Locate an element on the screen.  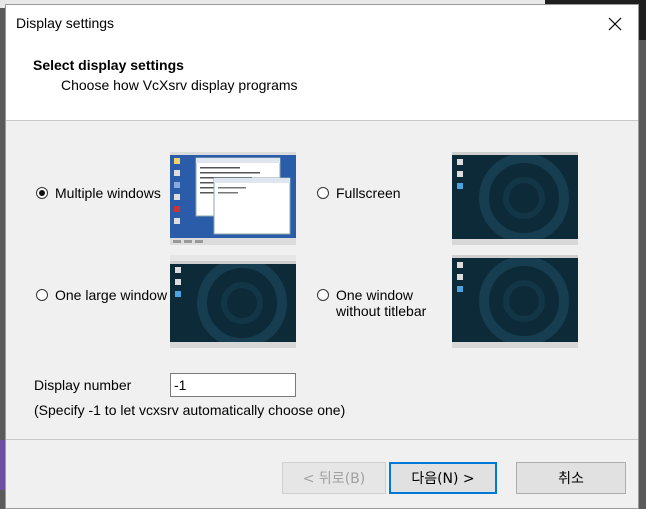
header-subtitle: Choose how VcXsrv display programs is located at coordinates (179, 85).